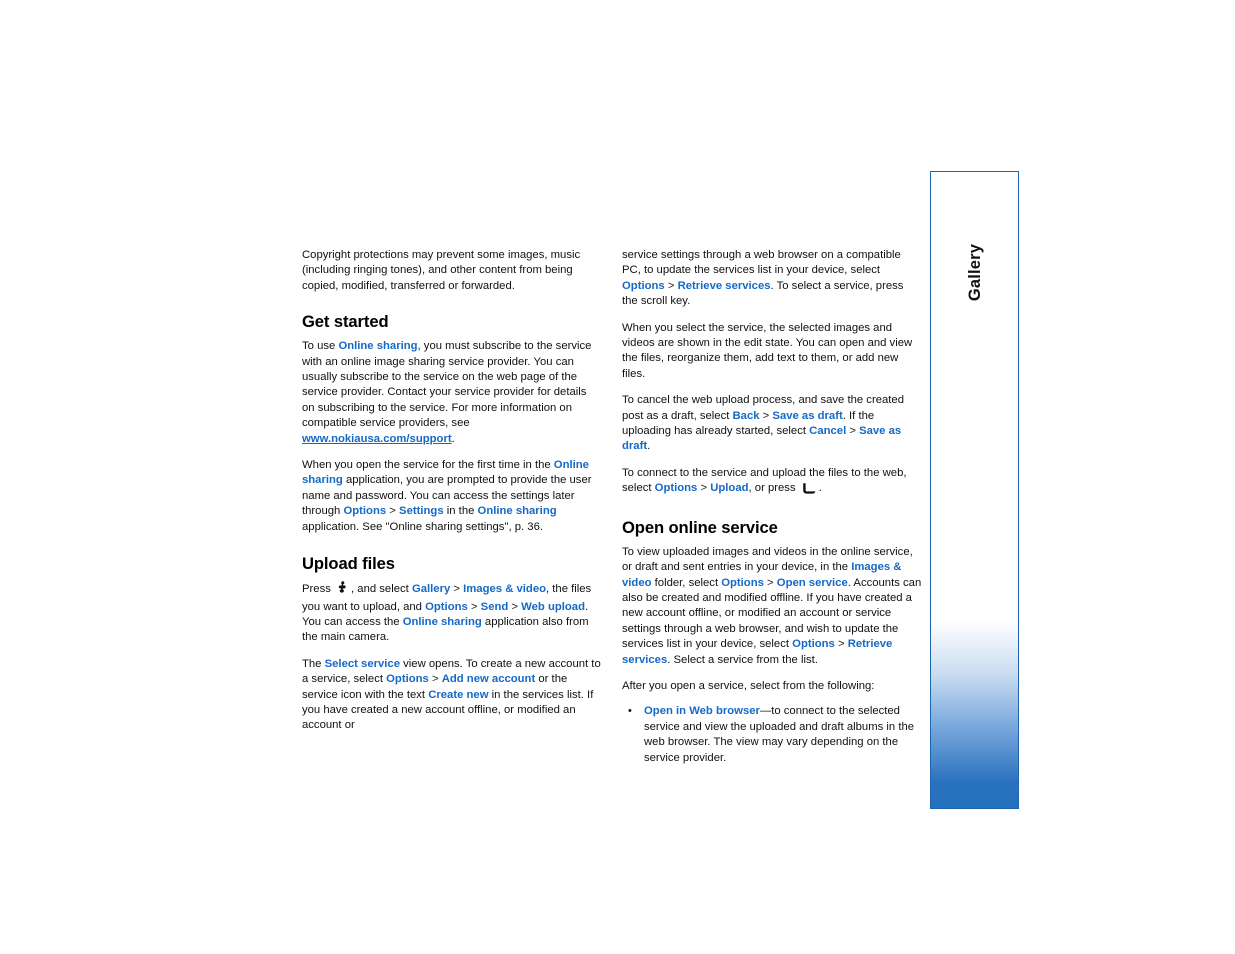 The width and height of the screenshot is (1235, 954). Describe the element at coordinates (318, 589) in the screenshot. I see `text-fragment: Press` at that location.